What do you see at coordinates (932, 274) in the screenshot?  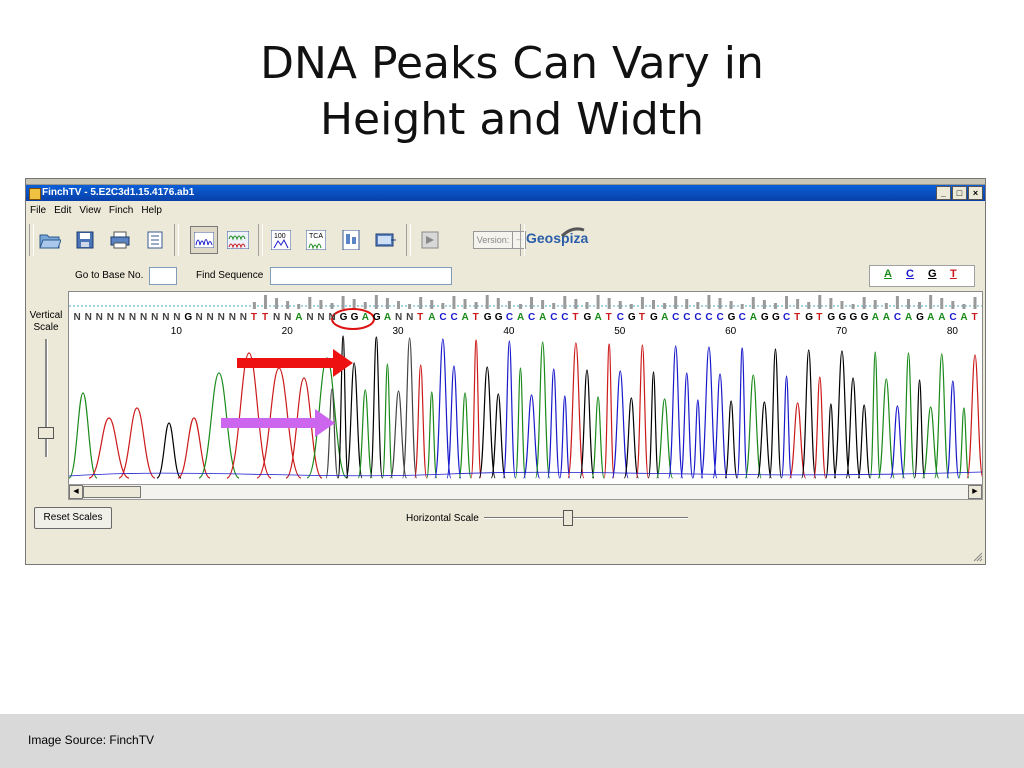 I see `legend-base-g: G` at bounding box center [932, 274].